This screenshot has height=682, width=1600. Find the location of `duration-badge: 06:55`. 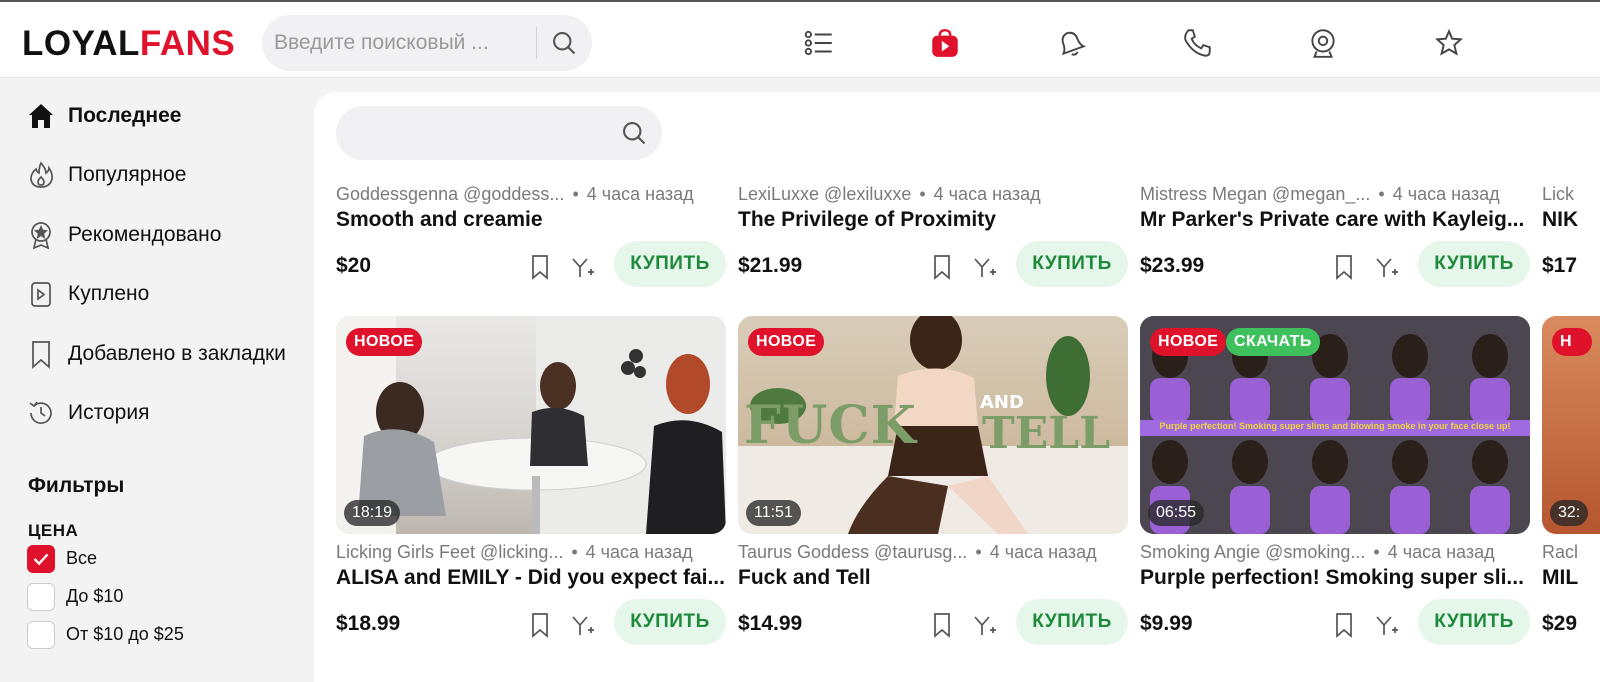

duration-badge: 06:55 is located at coordinates (1176, 513).